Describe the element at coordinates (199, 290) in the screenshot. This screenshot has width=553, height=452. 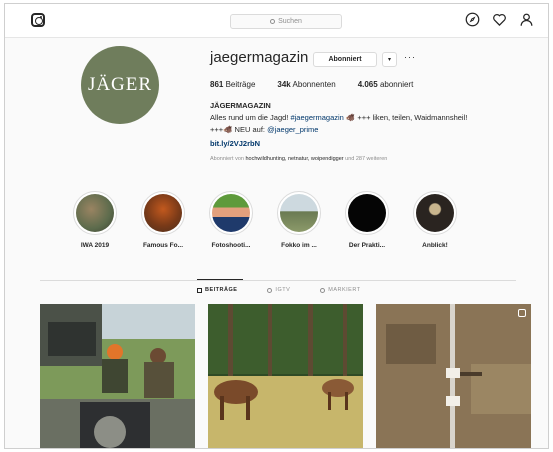
I see `grid-icon` at that location.